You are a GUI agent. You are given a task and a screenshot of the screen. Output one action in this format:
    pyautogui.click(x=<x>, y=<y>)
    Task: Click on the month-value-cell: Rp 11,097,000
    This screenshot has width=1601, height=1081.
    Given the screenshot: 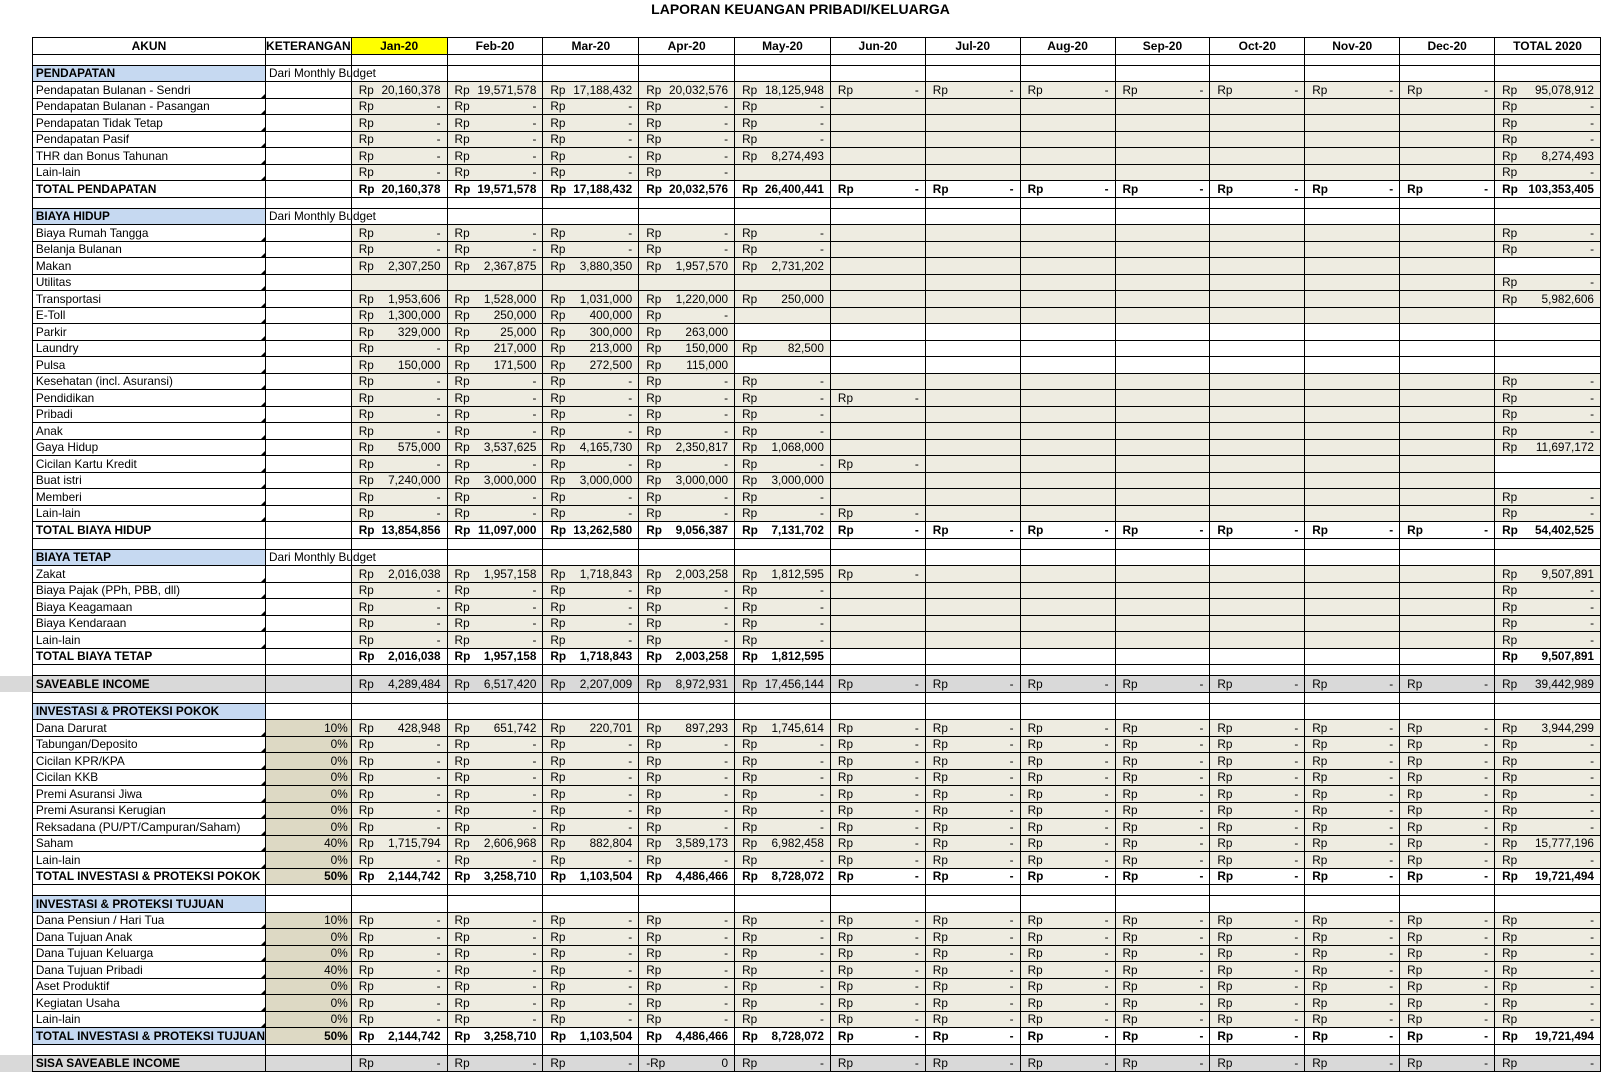 What is the action you would take?
    pyautogui.click(x=495, y=530)
    